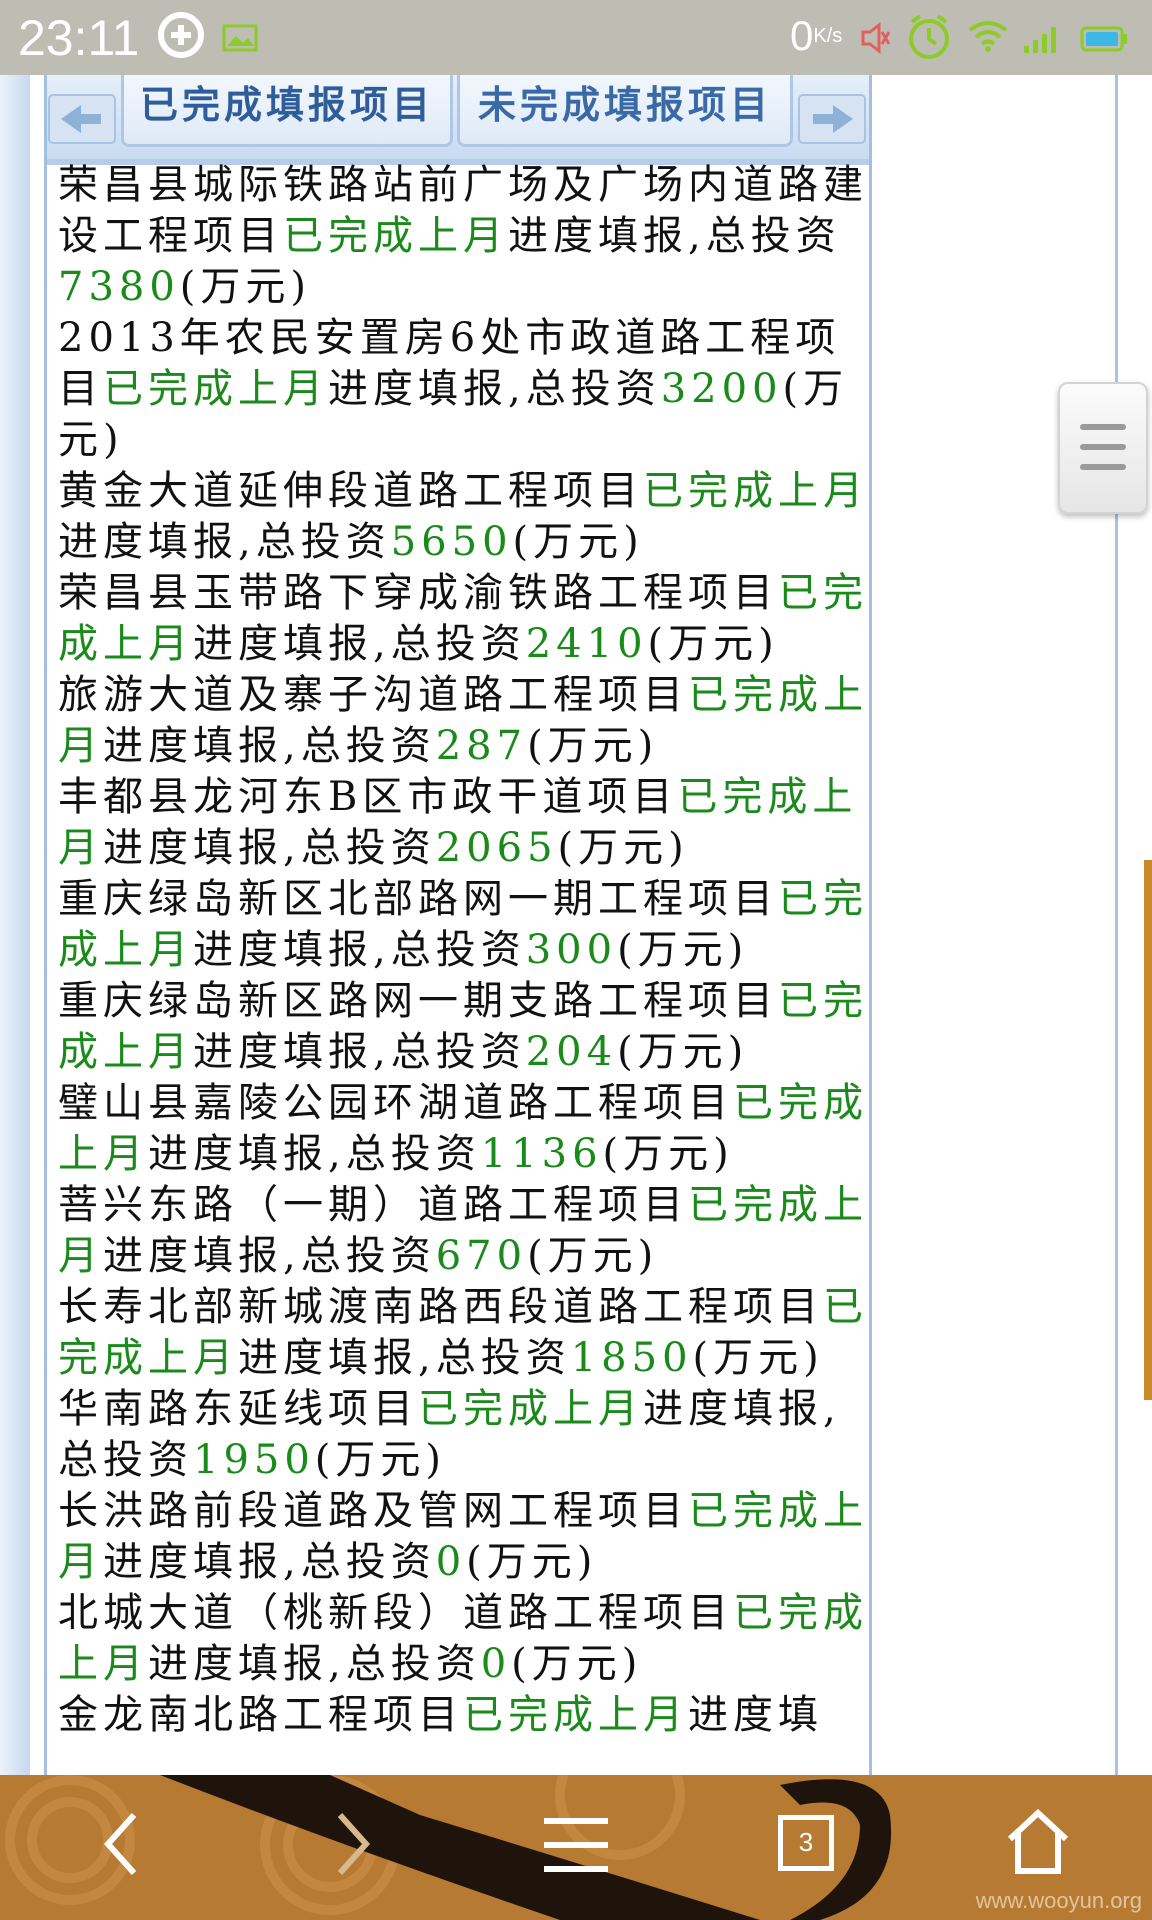 Image resolution: width=1152 pixels, height=1920 pixels. I want to click on project-list-item: 旅游大道及寨子沟道路工程项目已完成上月进度填报,总投资287(万元), so click(463, 721).